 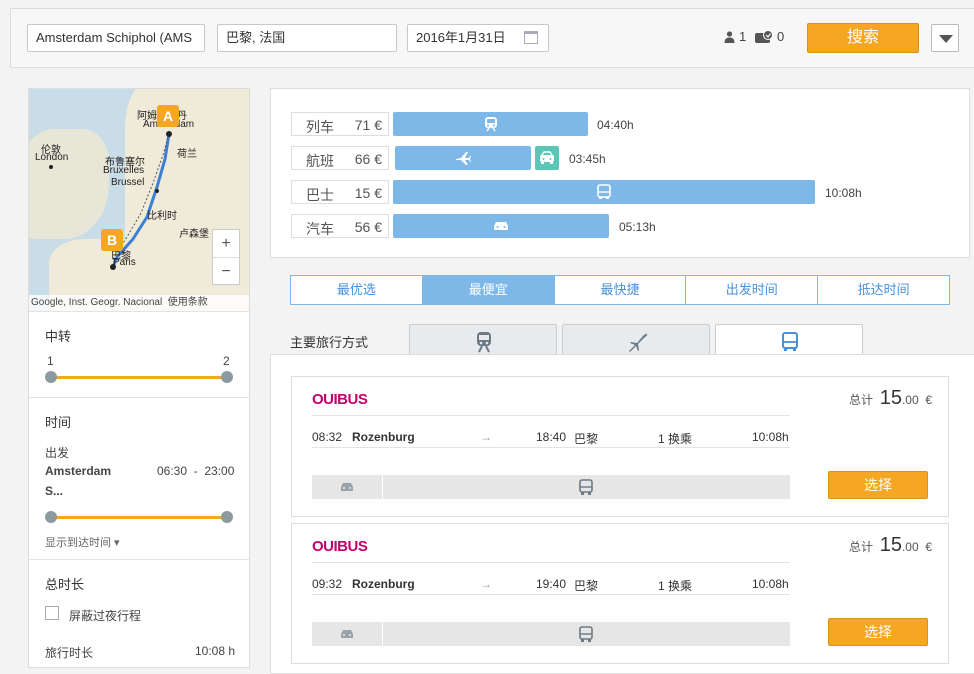 I want to click on transfers-min: 1, so click(x=50, y=361).